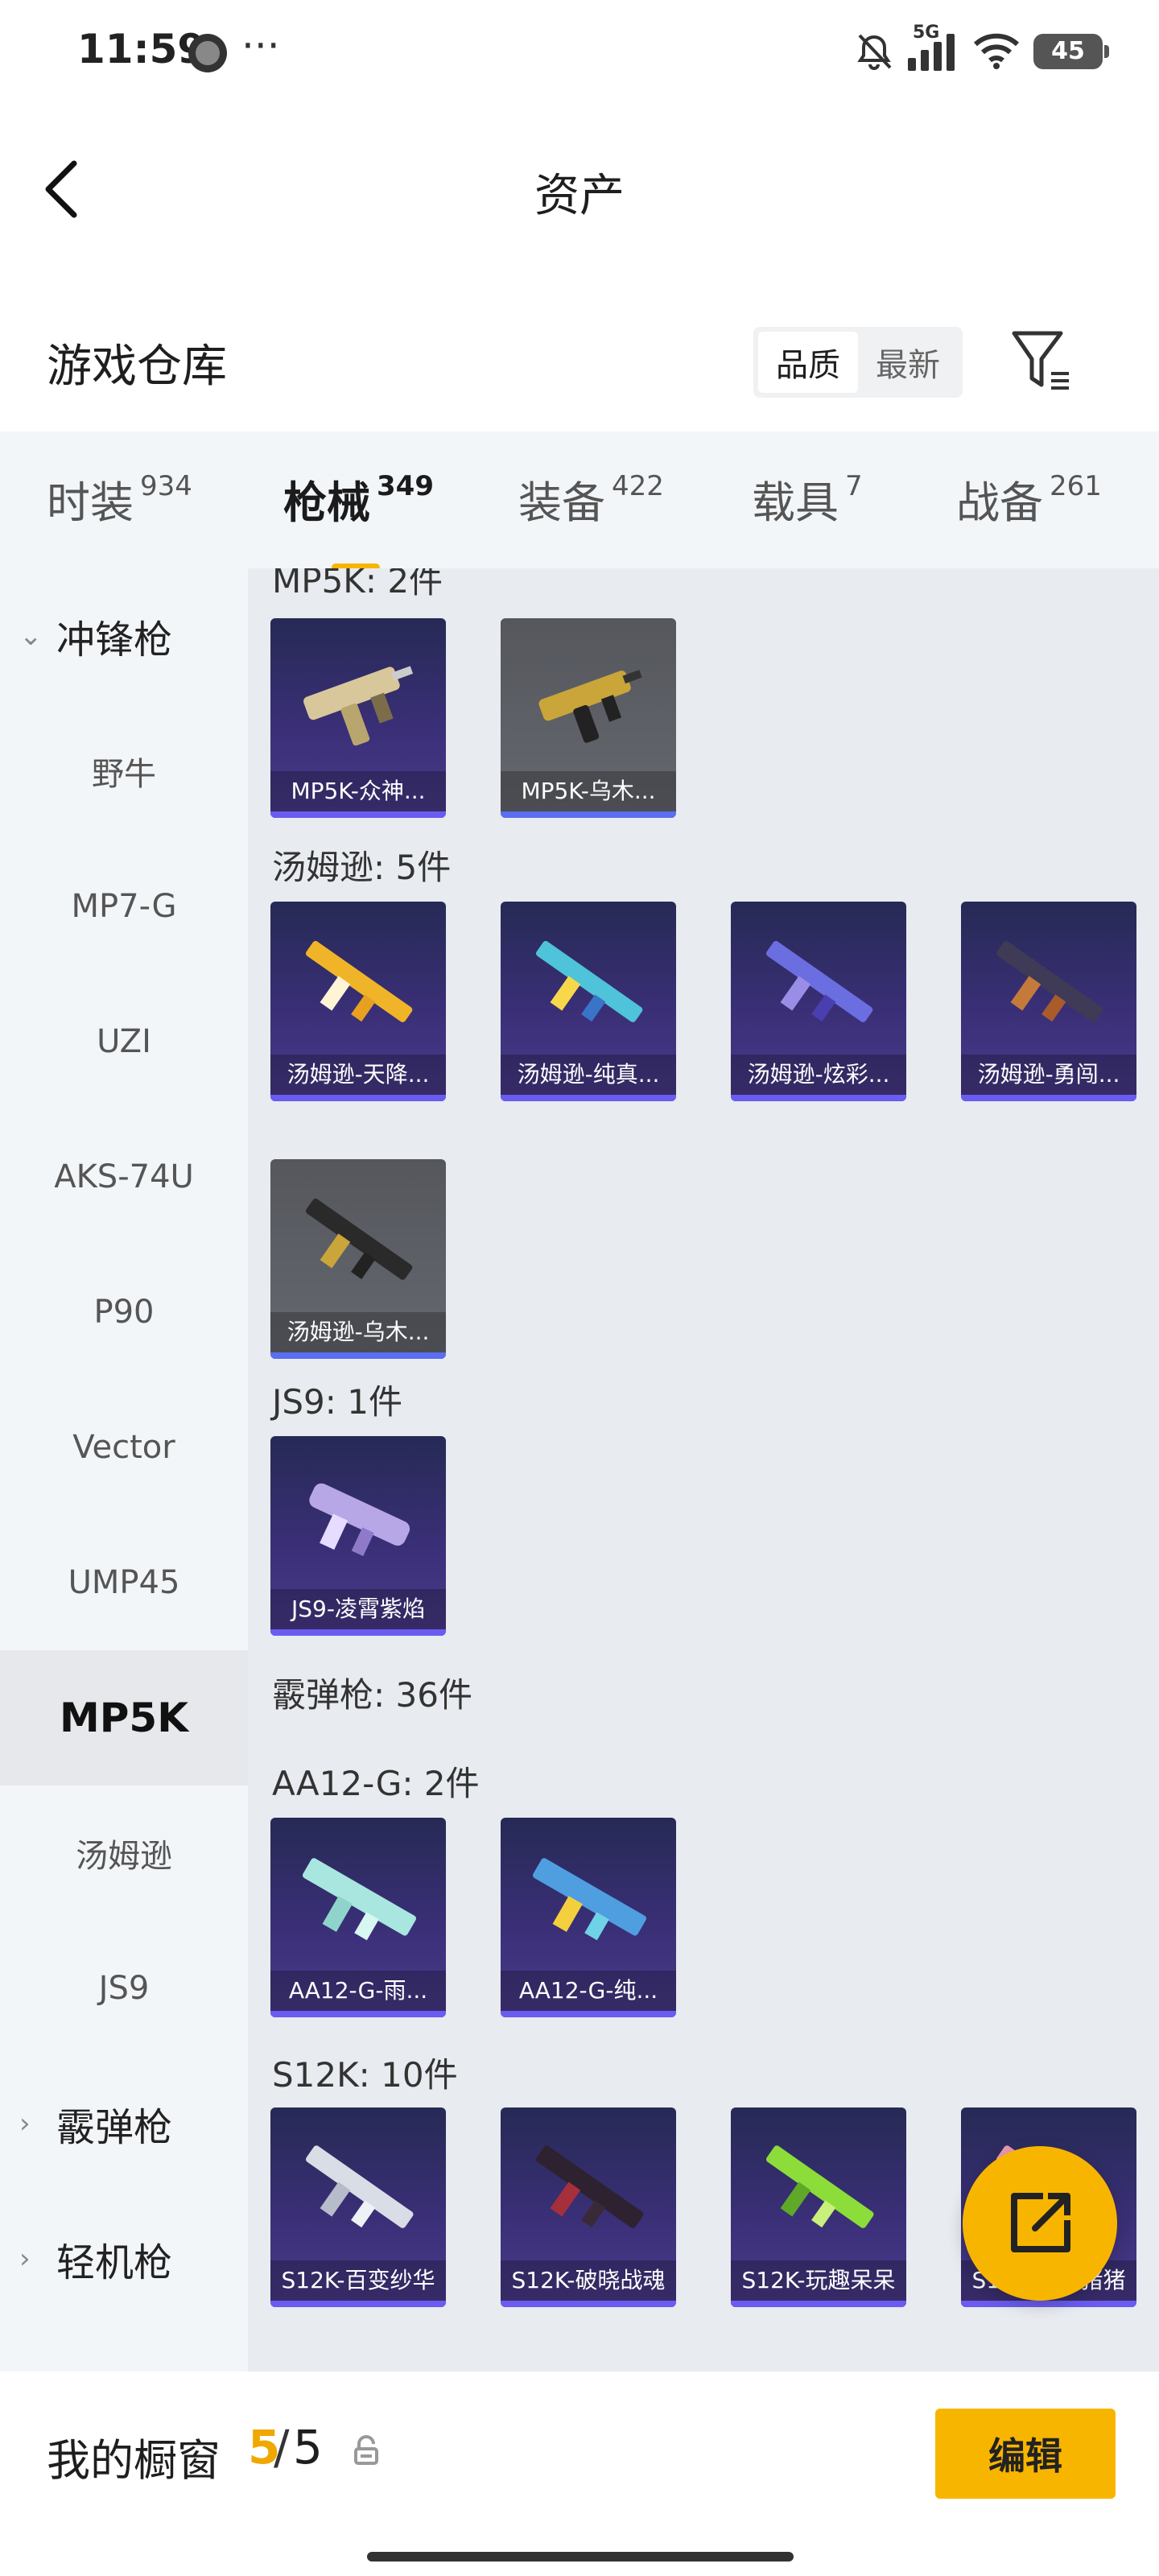 Image resolution: width=1159 pixels, height=2576 pixels. Describe the element at coordinates (124, 906) in the screenshot. I see `sidebar-item-mp7g: MP7-G` at that location.